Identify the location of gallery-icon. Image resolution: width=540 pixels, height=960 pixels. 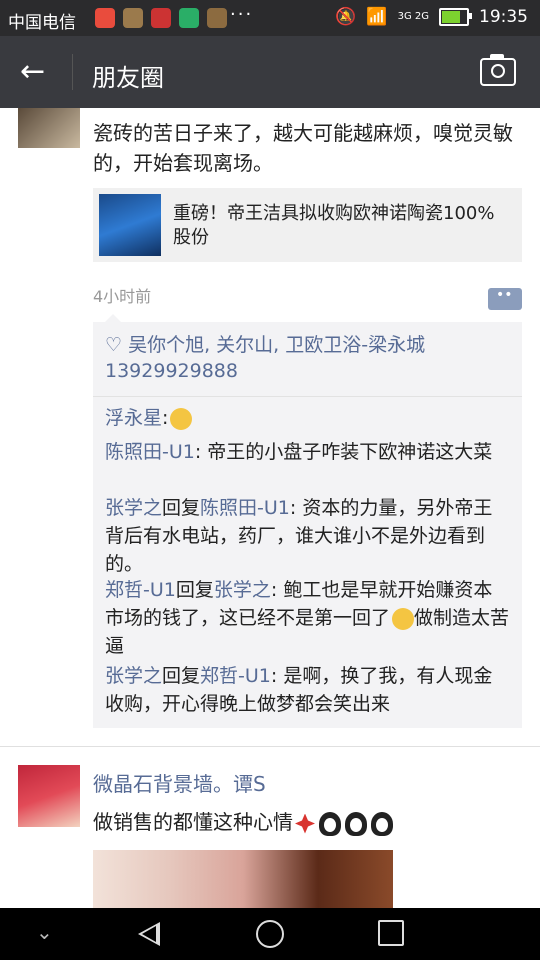
(217, 18).